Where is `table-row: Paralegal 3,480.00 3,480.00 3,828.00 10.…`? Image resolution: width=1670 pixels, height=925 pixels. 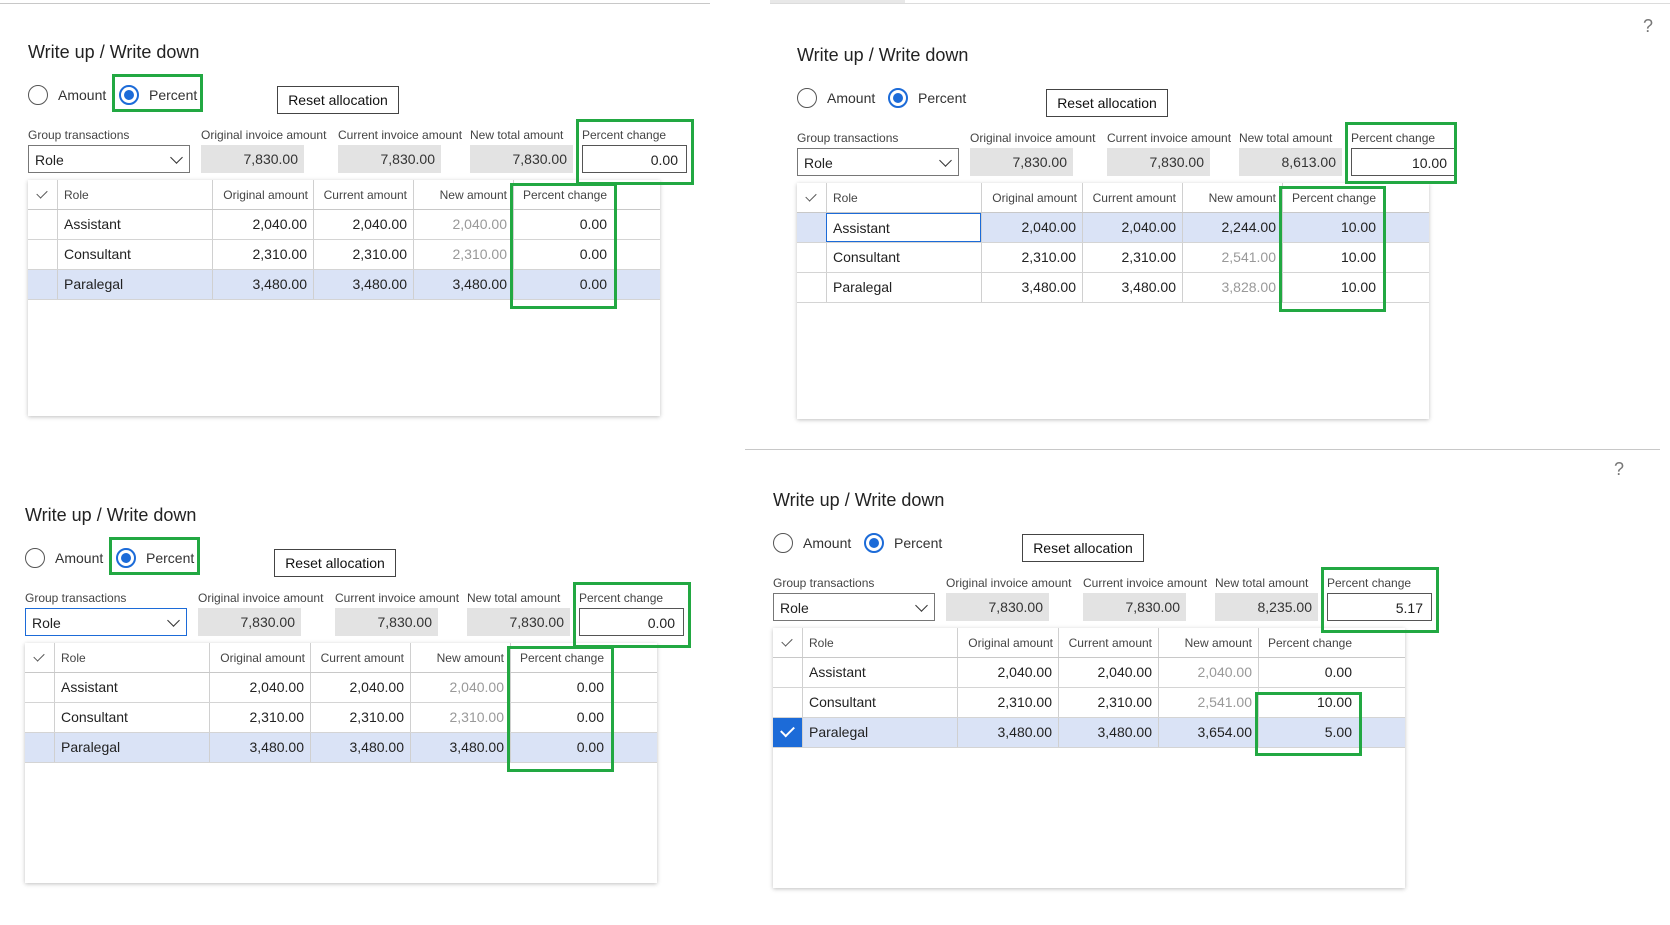
table-row: Paralegal 3,480.00 3,480.00 3,828.00 10.… is located at coordinates (1113, 288).